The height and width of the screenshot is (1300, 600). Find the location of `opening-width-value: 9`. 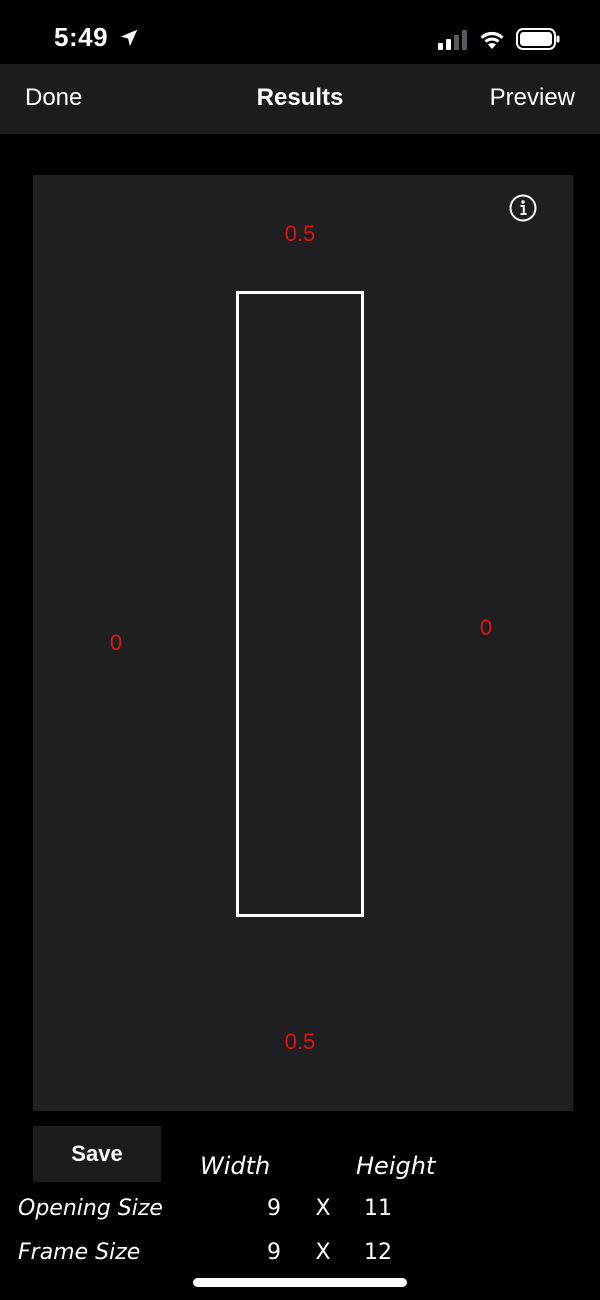

opening-width-value: 9 is located at coordinates (274, 1208).